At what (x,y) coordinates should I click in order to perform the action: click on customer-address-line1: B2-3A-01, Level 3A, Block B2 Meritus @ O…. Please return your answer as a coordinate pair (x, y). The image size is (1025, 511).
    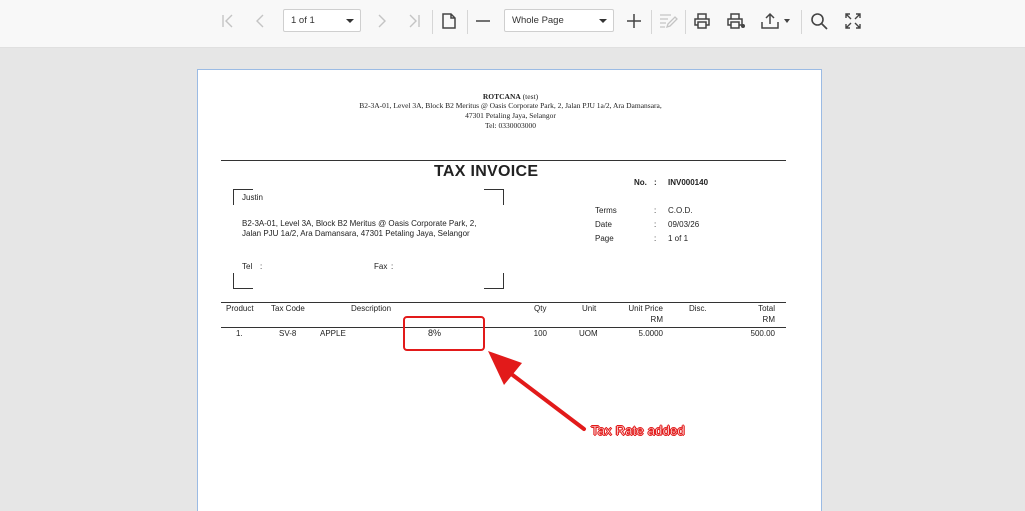
    Looking at the image, I should click on (359, 223).